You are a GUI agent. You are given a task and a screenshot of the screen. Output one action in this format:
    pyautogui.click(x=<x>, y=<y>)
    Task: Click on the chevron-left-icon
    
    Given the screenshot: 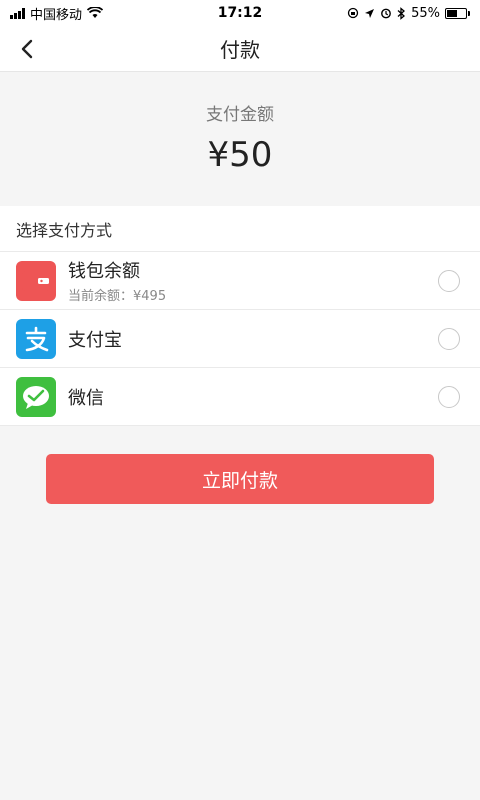 What is the action you would take?
    pyautogui.click(x=27, y=49)
    